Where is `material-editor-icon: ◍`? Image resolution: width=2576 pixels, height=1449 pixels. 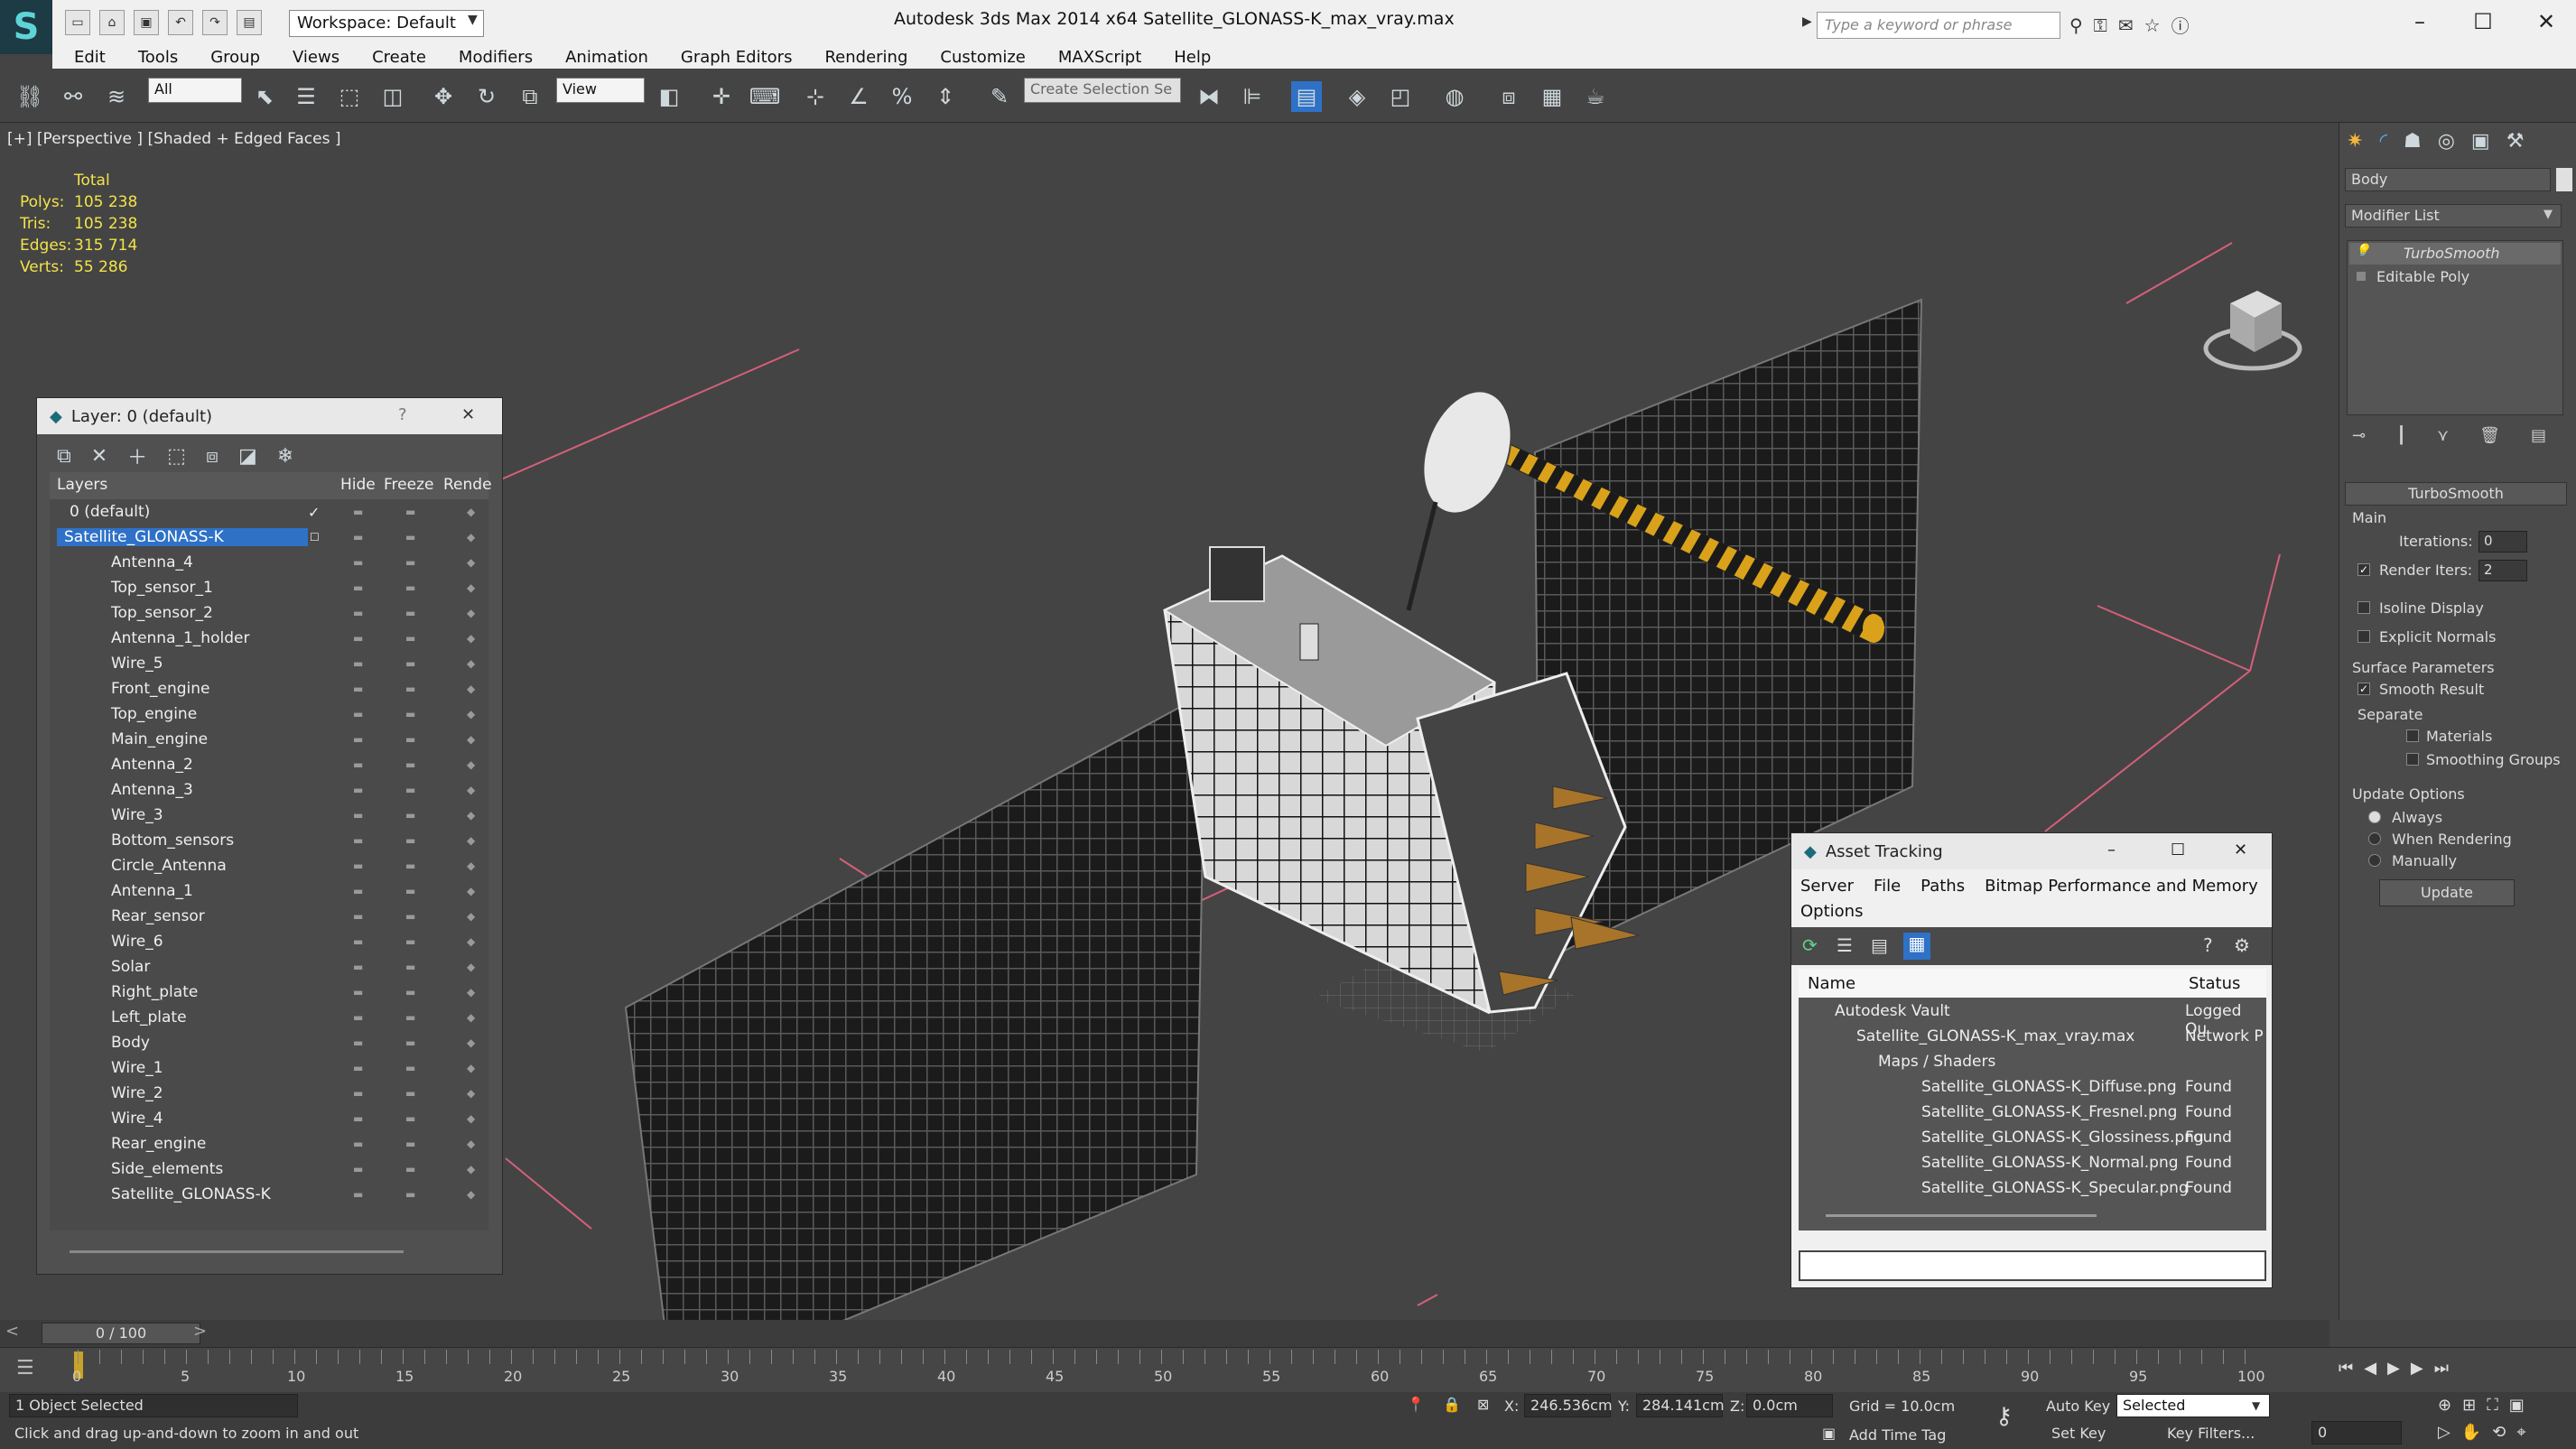
material-editor-icon: ◍ is located at coordinates (1454, 96).